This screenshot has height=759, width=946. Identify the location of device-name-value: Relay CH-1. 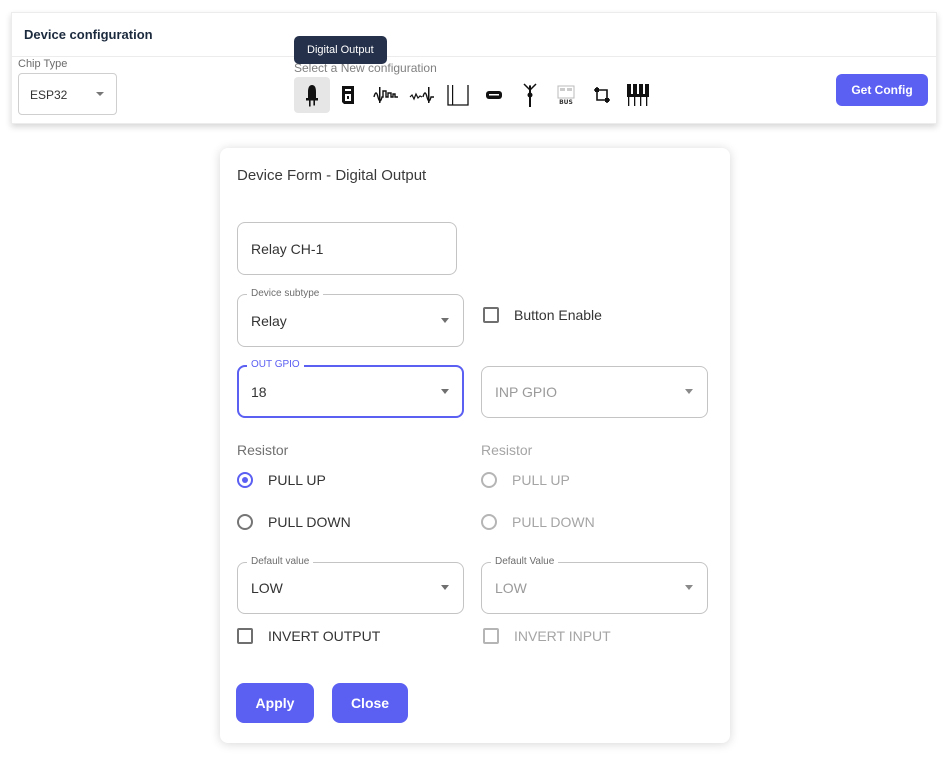
(287, 249).